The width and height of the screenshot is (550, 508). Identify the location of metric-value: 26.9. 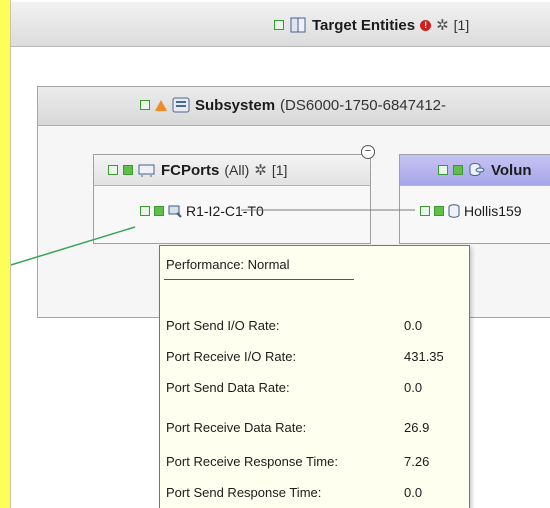
(417, 427).